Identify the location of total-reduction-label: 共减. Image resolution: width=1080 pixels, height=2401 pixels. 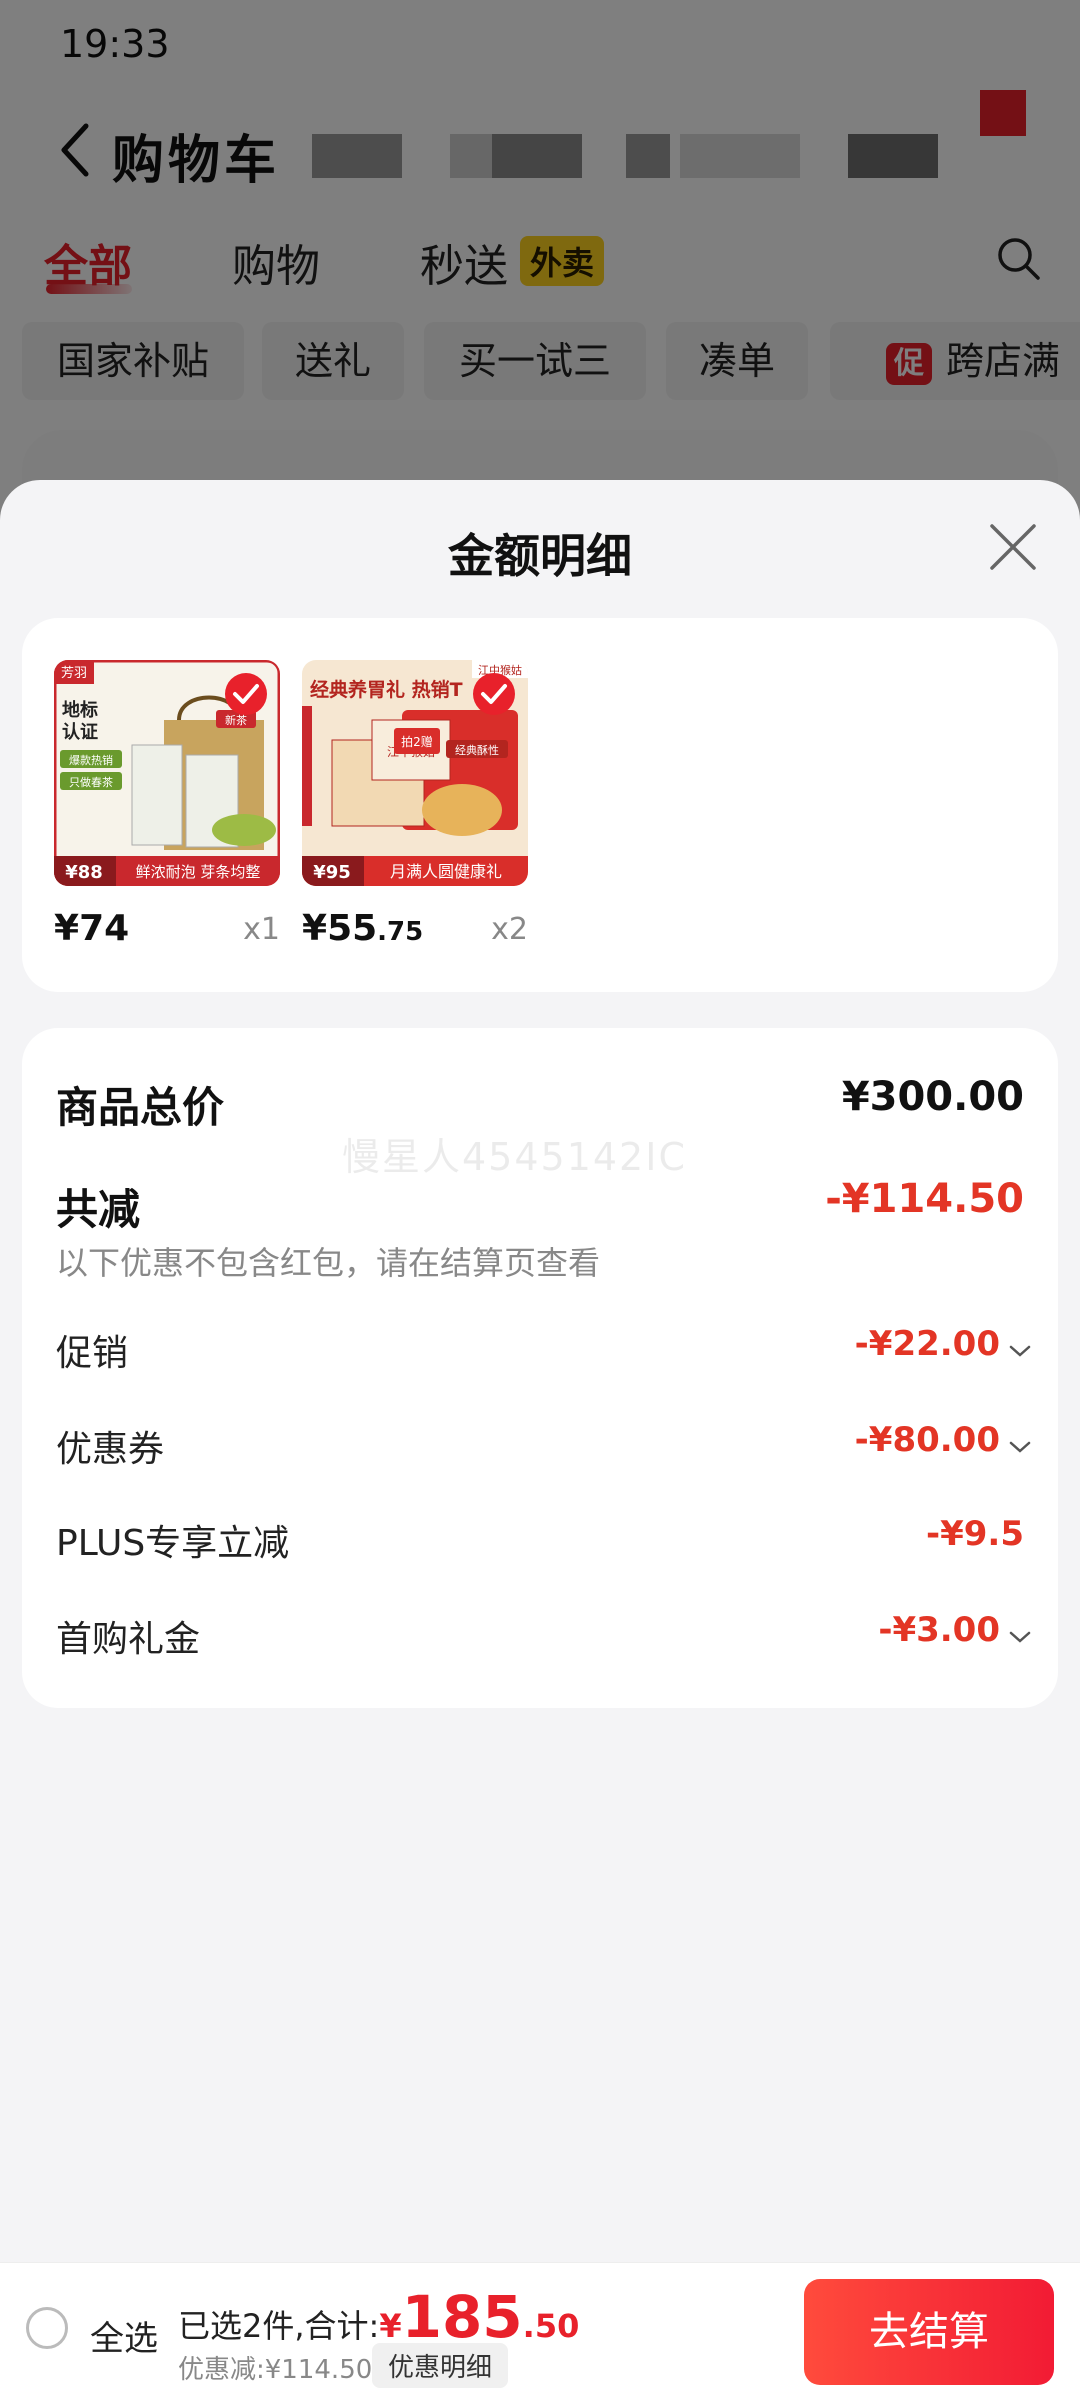
(98, 1209).